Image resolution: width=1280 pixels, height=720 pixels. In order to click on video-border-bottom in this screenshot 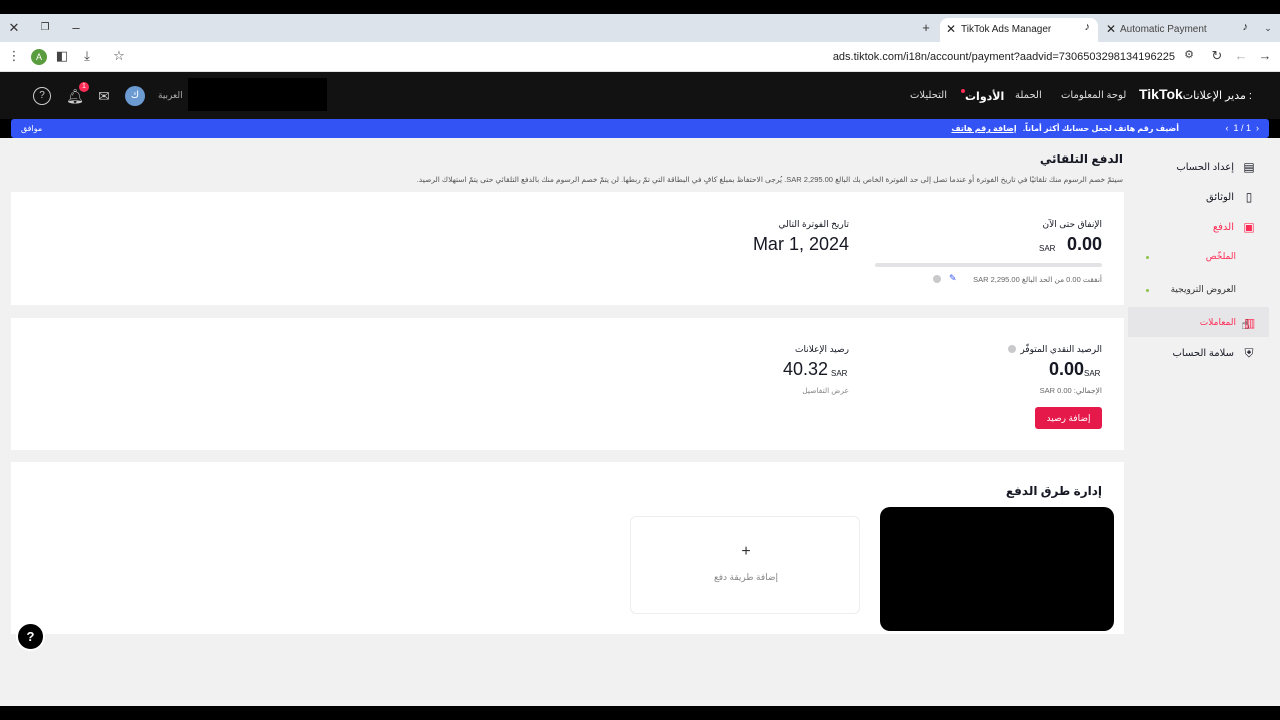, I will do `click(640, 713)`.